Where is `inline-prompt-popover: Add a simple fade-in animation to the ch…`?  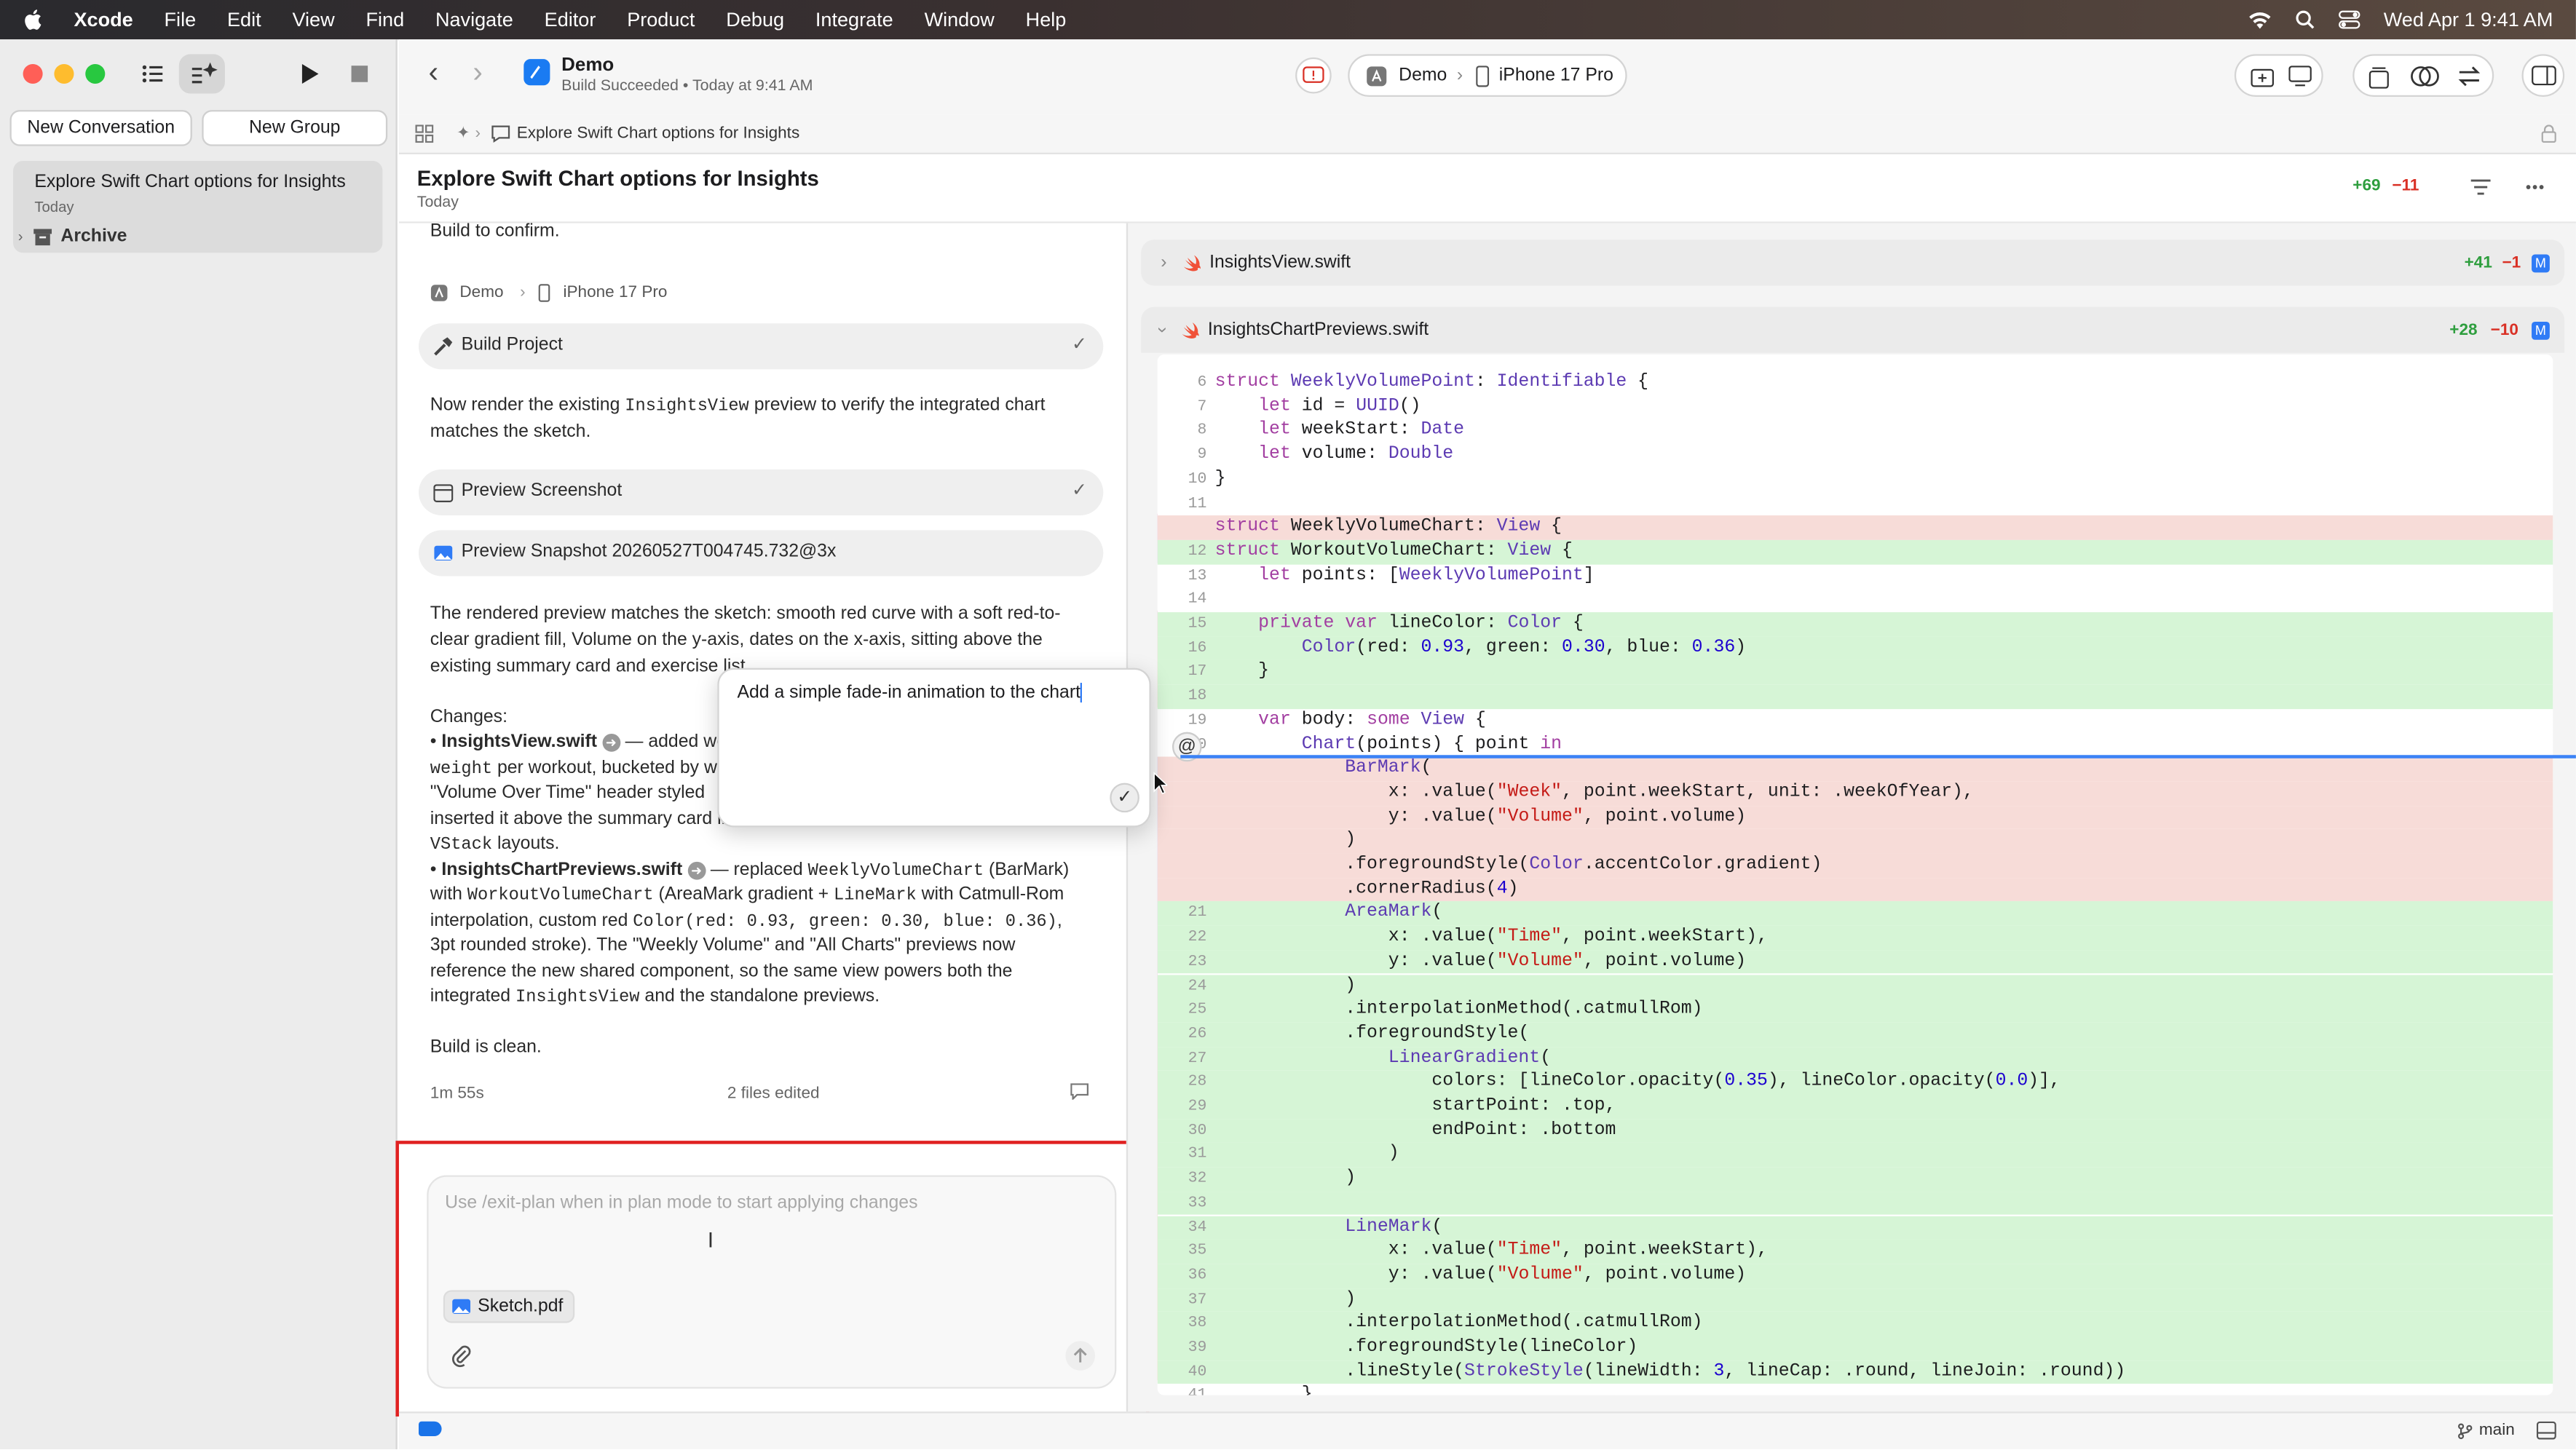 inline-prompt-popover: Add a simple fade-in animation to the ch… is located at coordinates (934, 747).